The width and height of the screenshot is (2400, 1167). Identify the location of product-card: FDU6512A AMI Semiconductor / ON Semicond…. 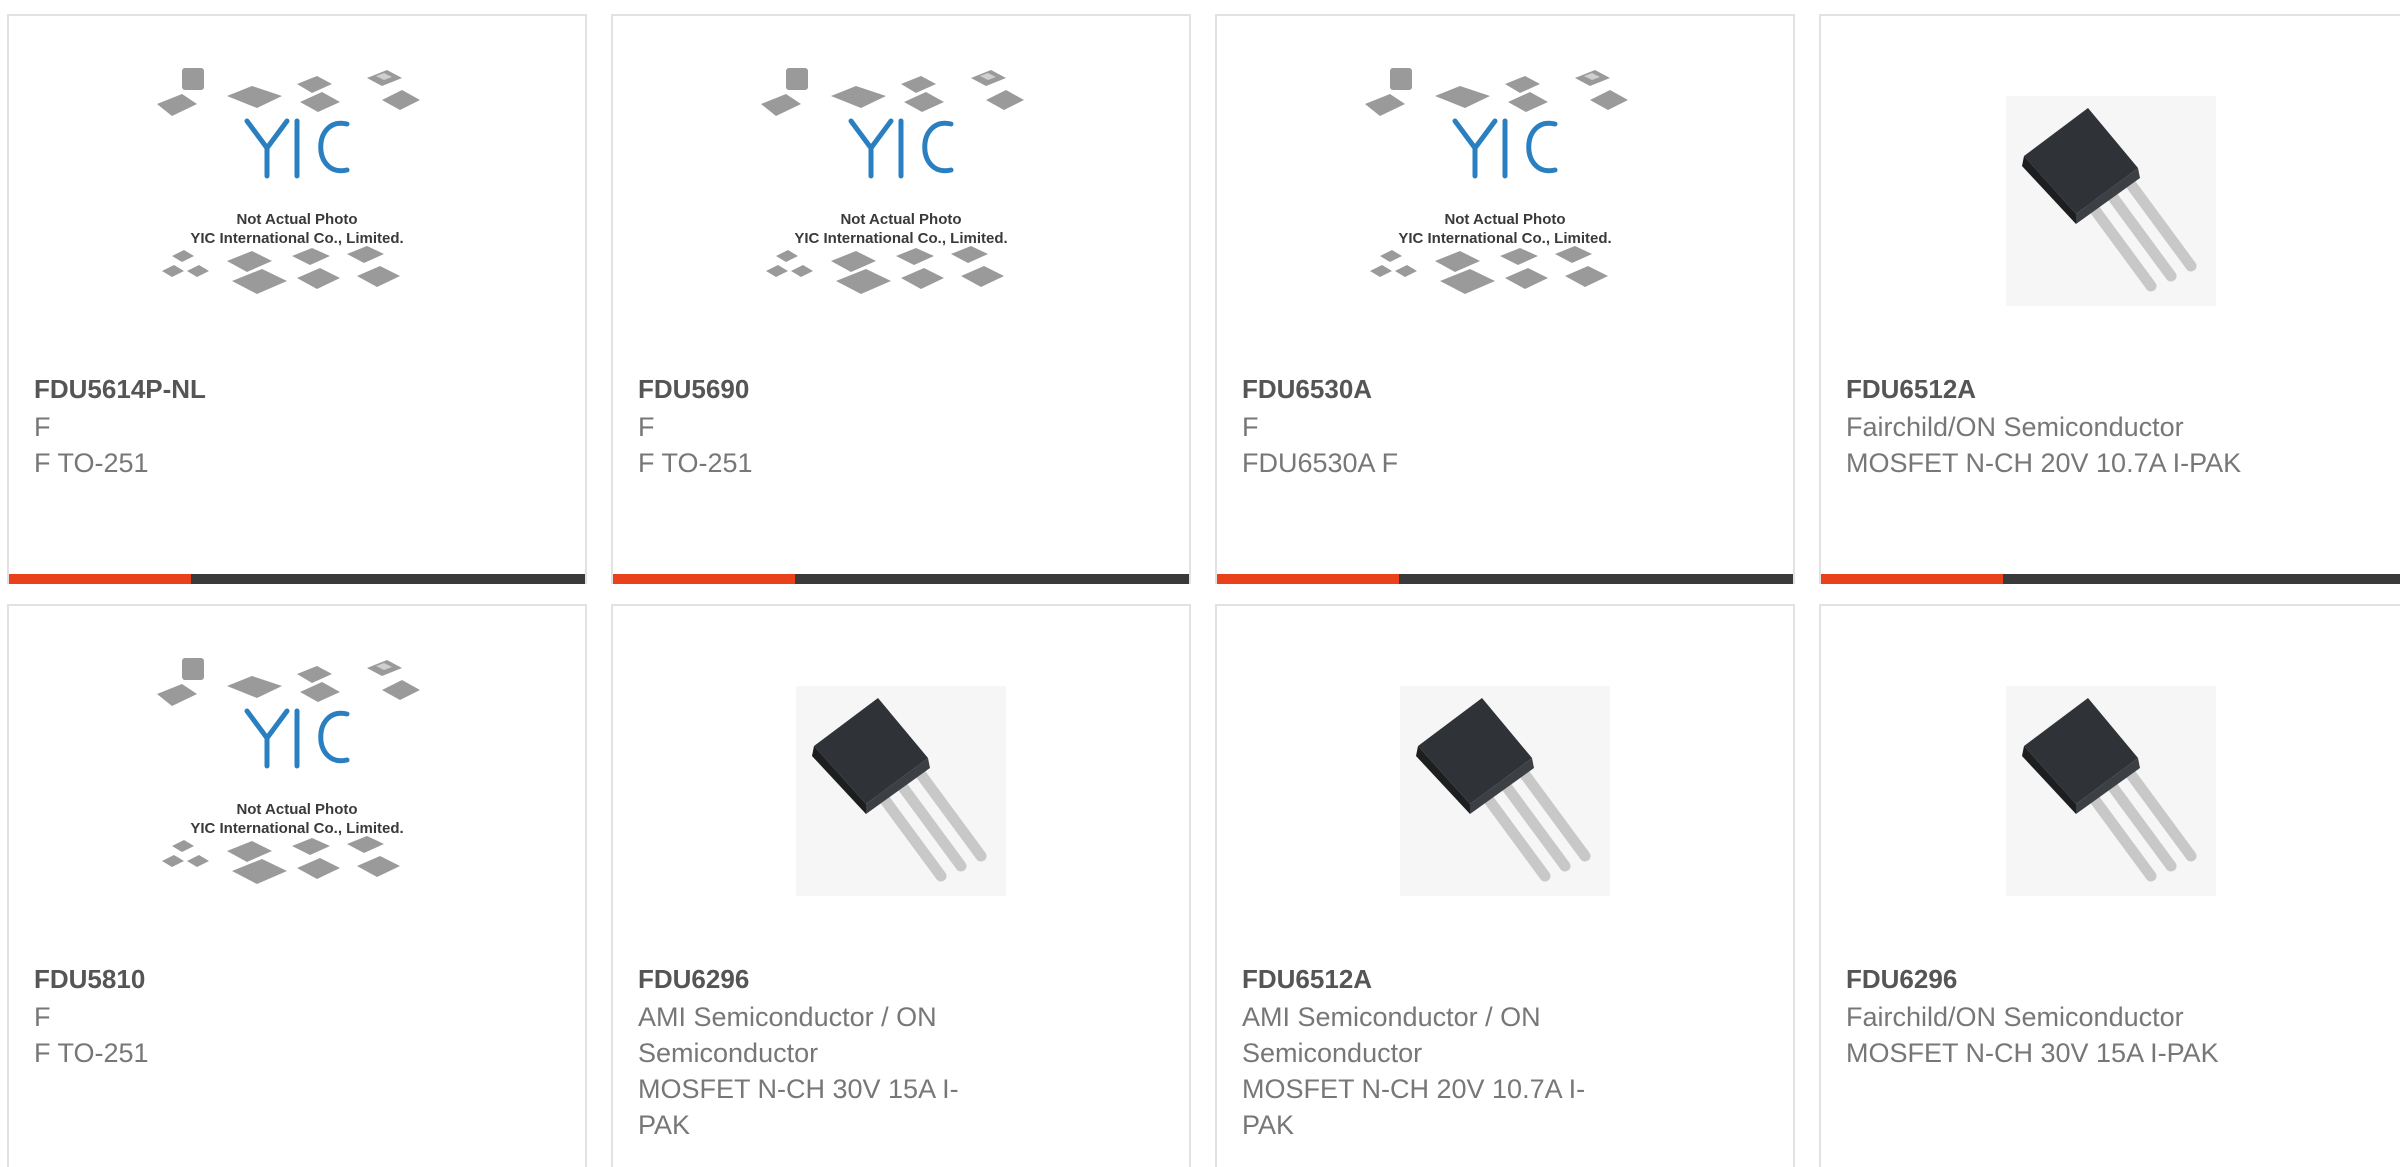
(1505, 885).